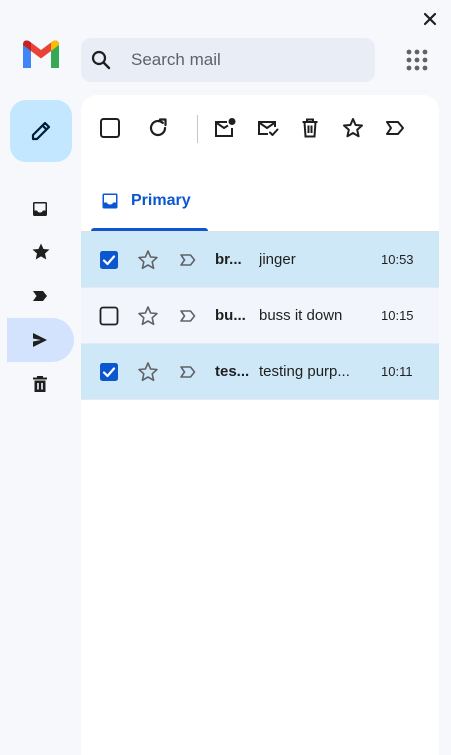 The width and height of the screenshot is (451, 755). I want to click on mark-unread-button, so click(225, 128).